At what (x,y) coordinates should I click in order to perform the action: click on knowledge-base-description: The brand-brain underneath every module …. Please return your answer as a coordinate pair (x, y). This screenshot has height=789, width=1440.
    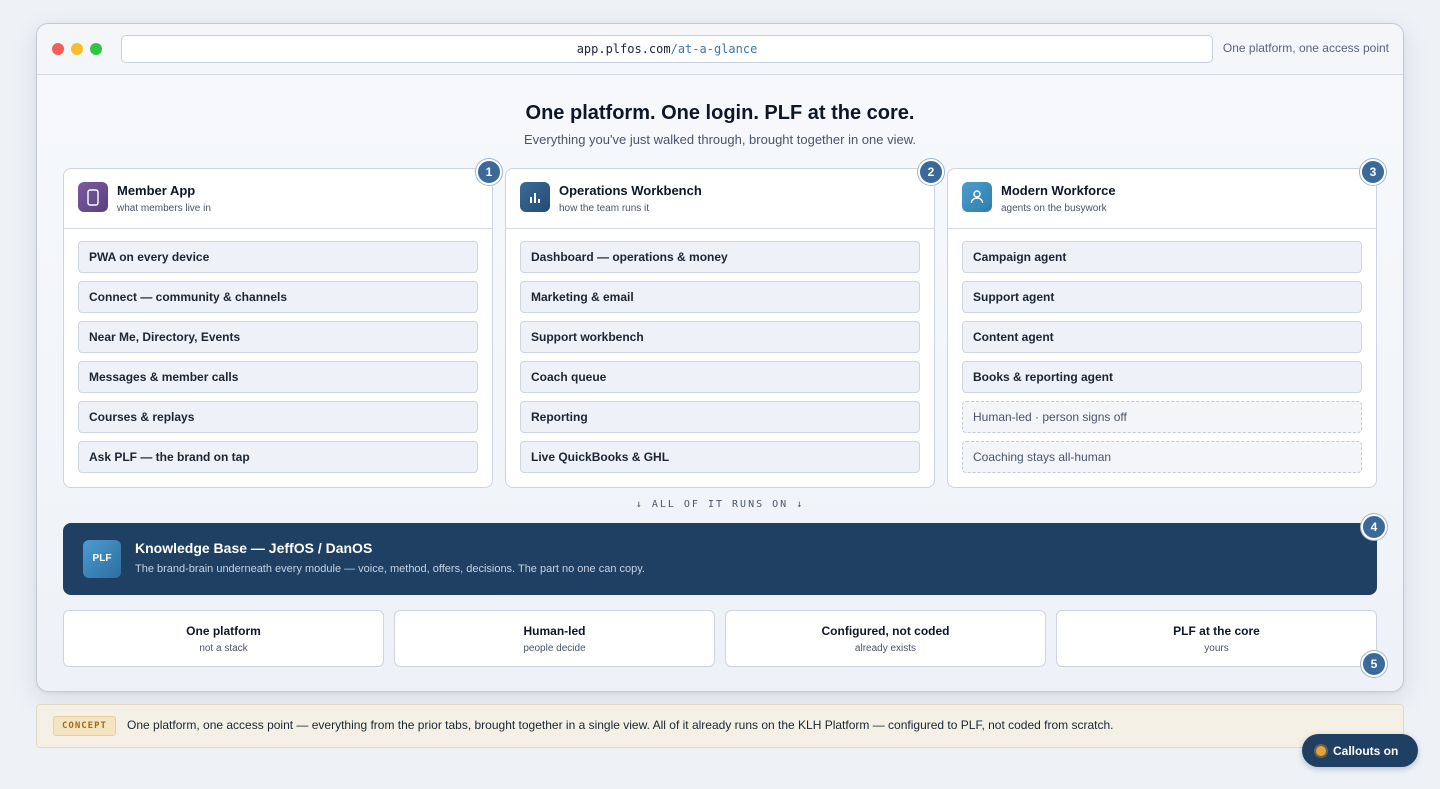
    Looking at the image, I should click on (390, 569).